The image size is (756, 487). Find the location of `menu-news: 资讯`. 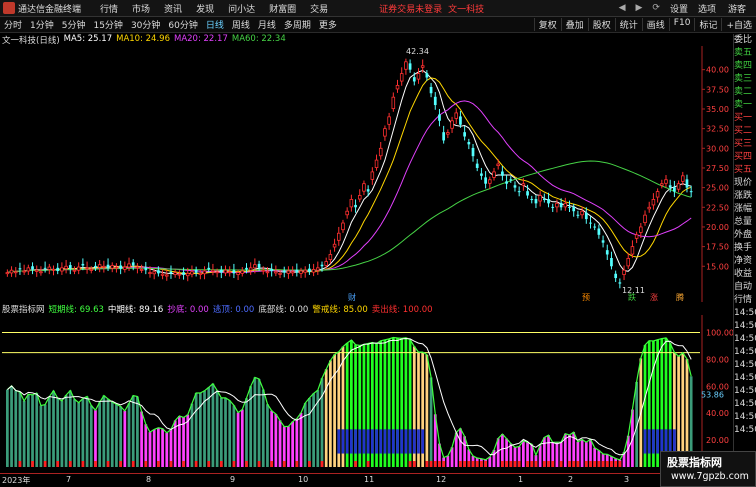

menu-news: 资讯 is located at coordinates (173, 8).